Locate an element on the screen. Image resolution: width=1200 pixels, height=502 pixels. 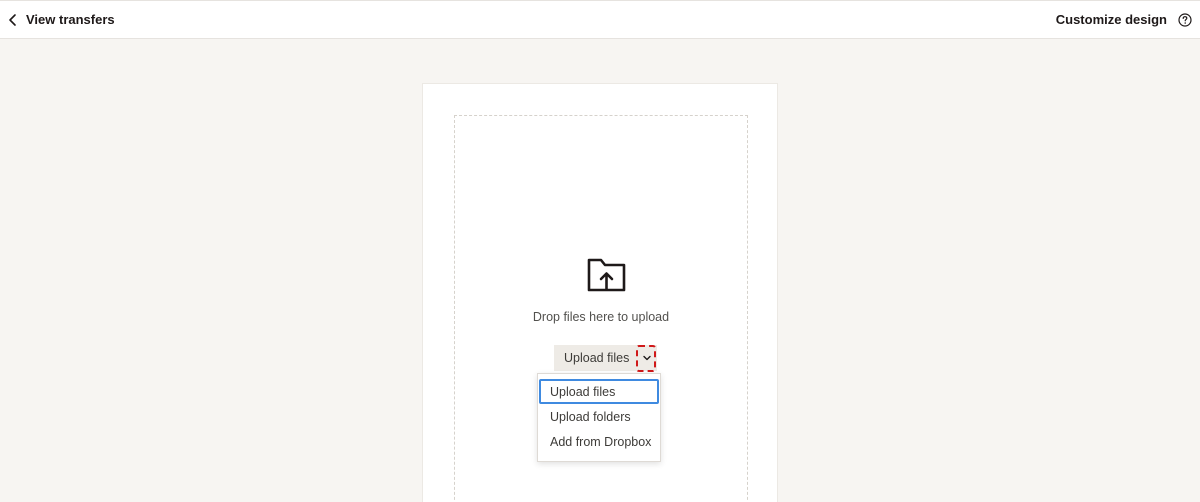
menu-item-add-from-dropbox: Add from Dropbox is located at coordinates (599, 441).